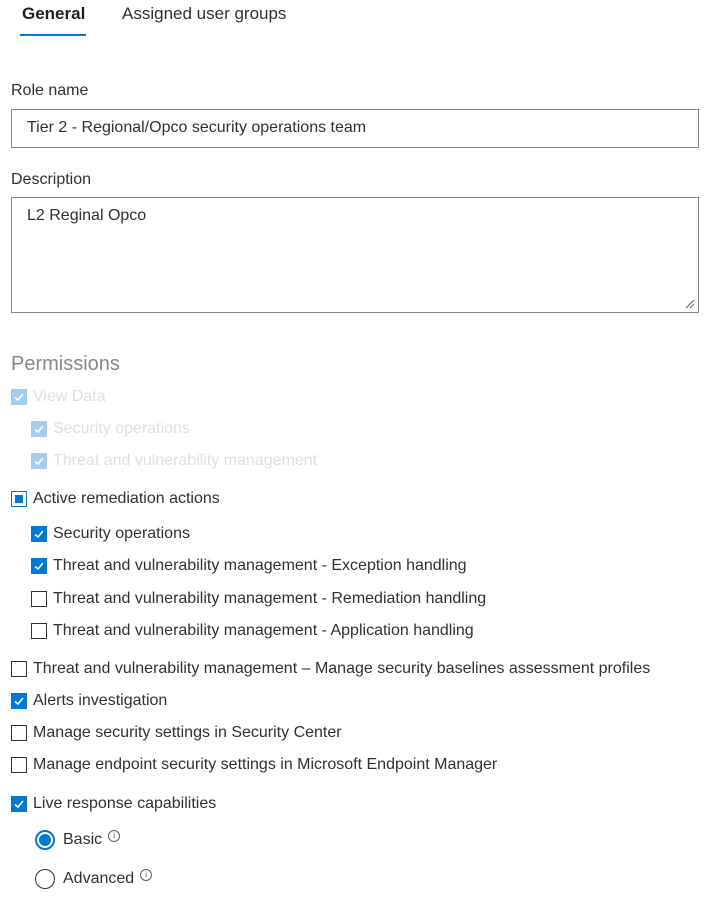  I want to click on tab-general: General, so click(53, 14).